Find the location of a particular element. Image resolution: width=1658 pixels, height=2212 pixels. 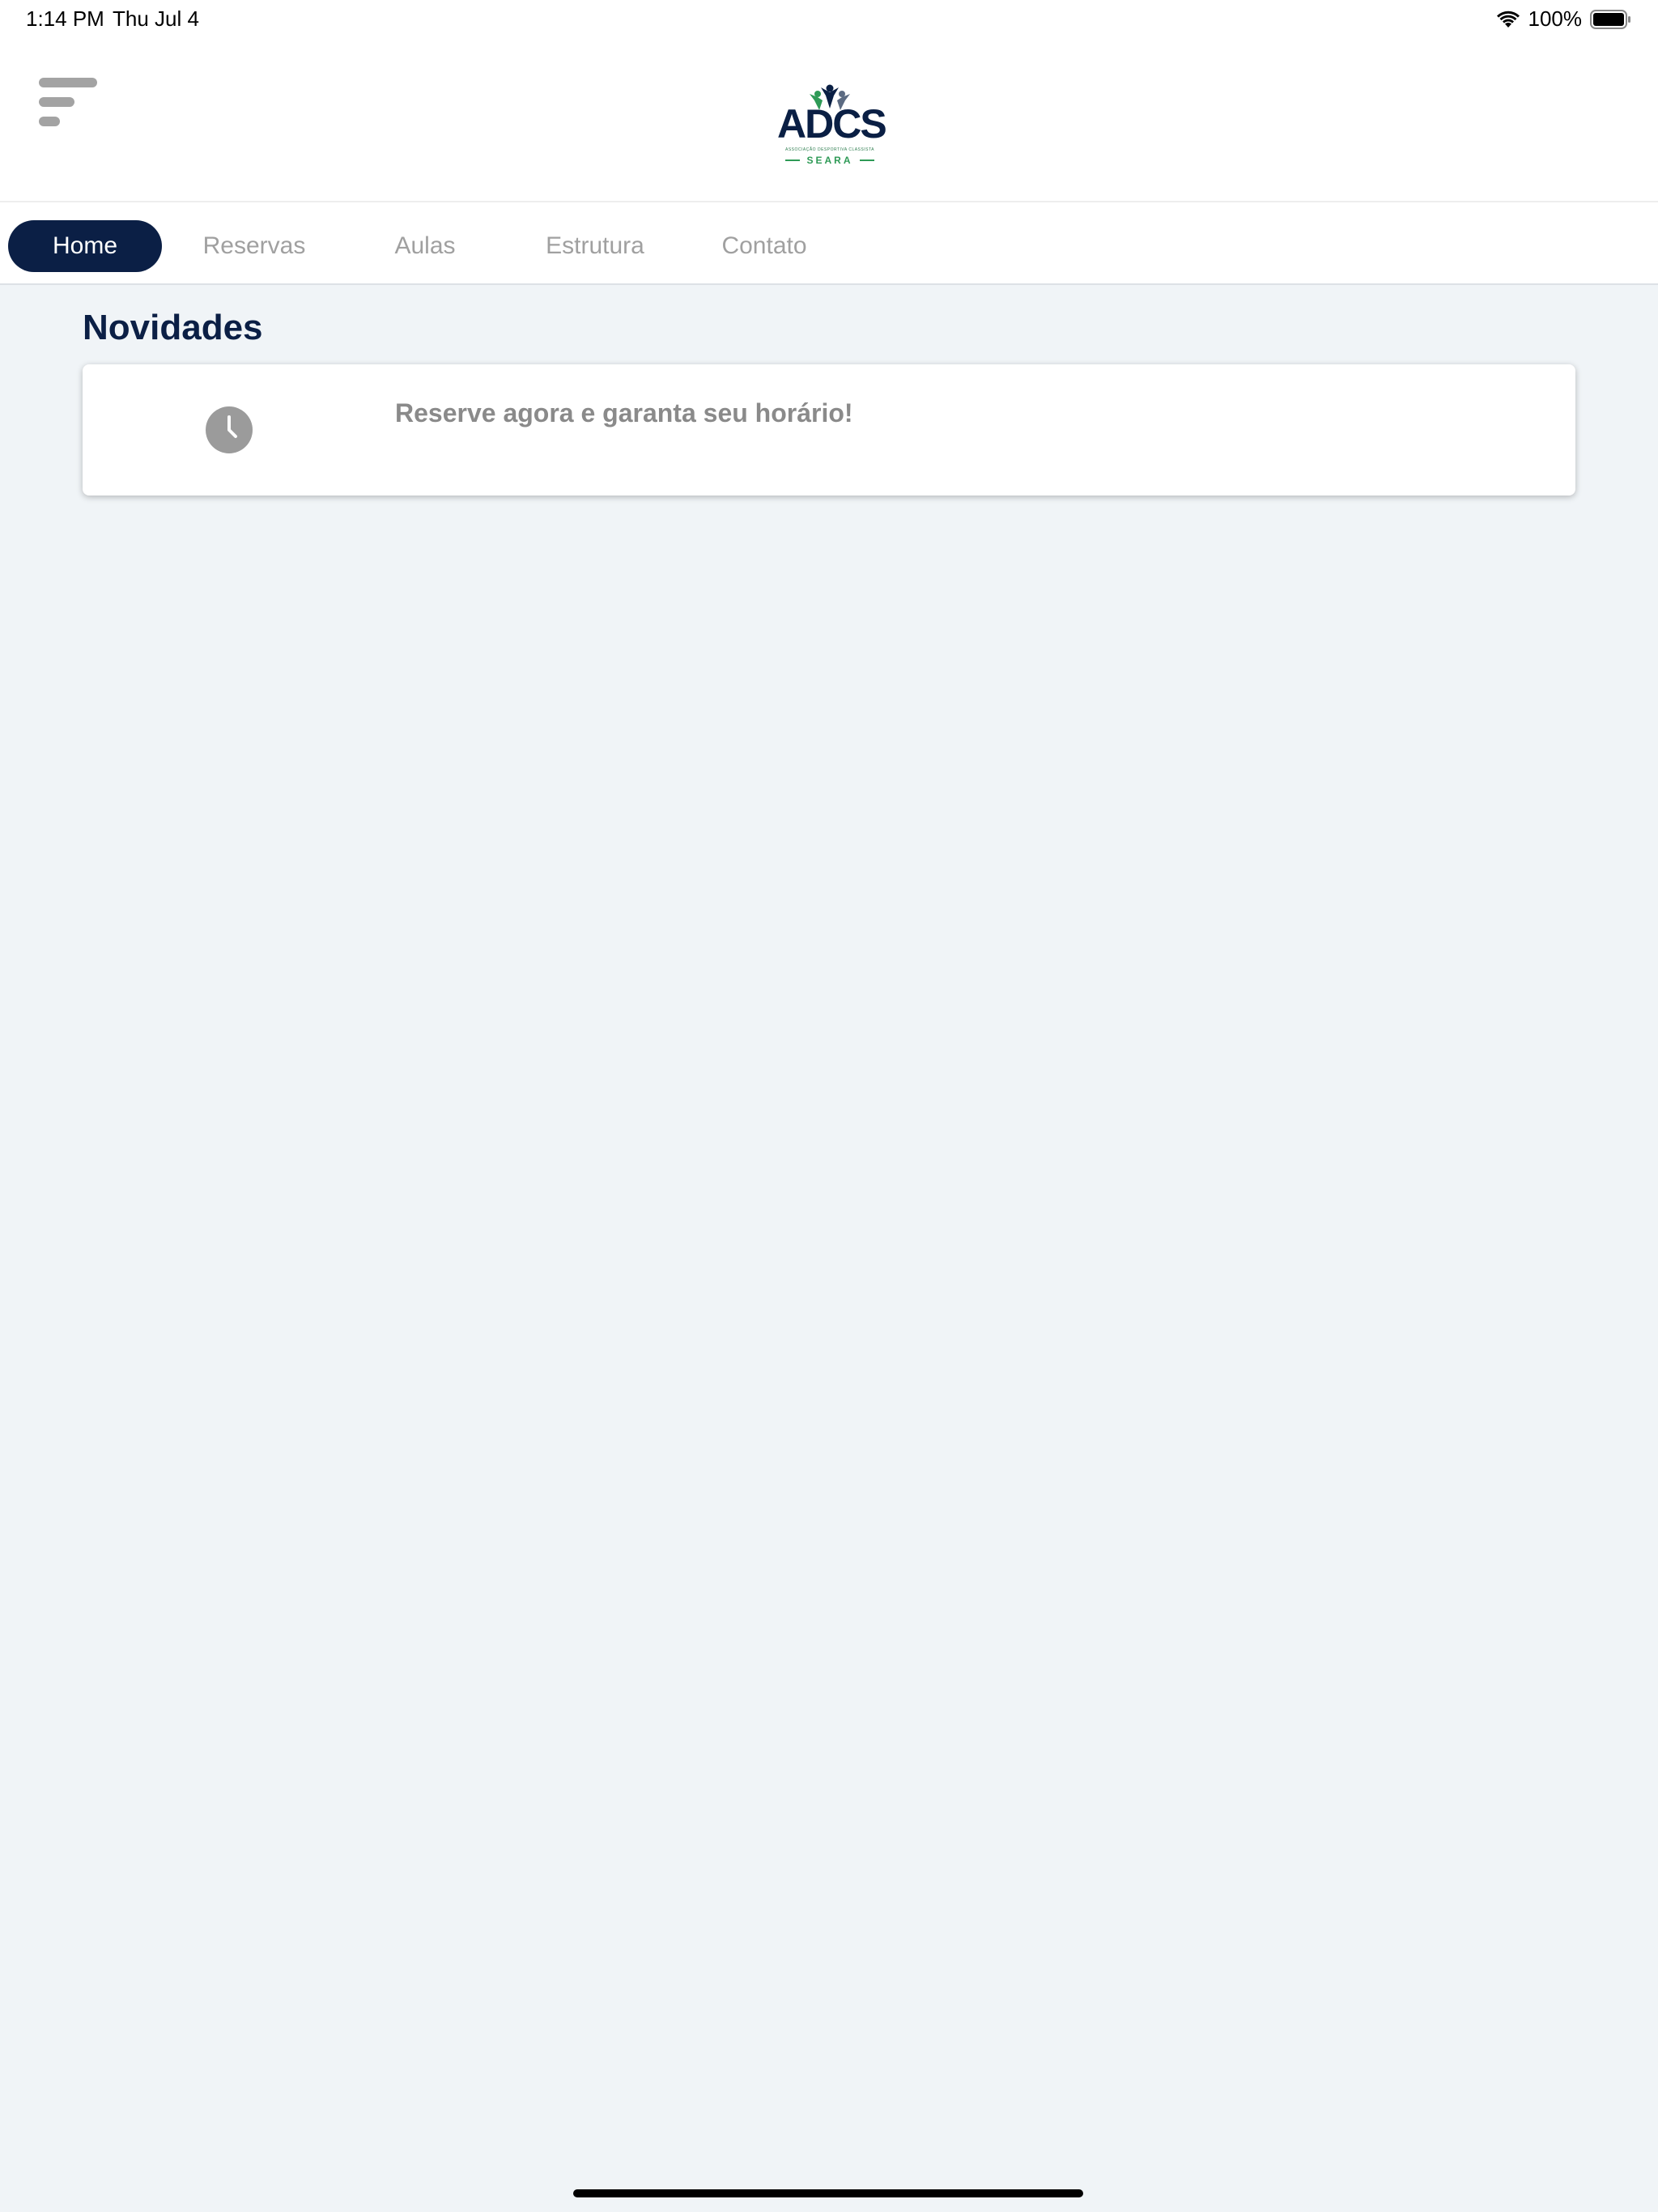

status-date: Thu Jul 4 is located at coordinates (156, 19).